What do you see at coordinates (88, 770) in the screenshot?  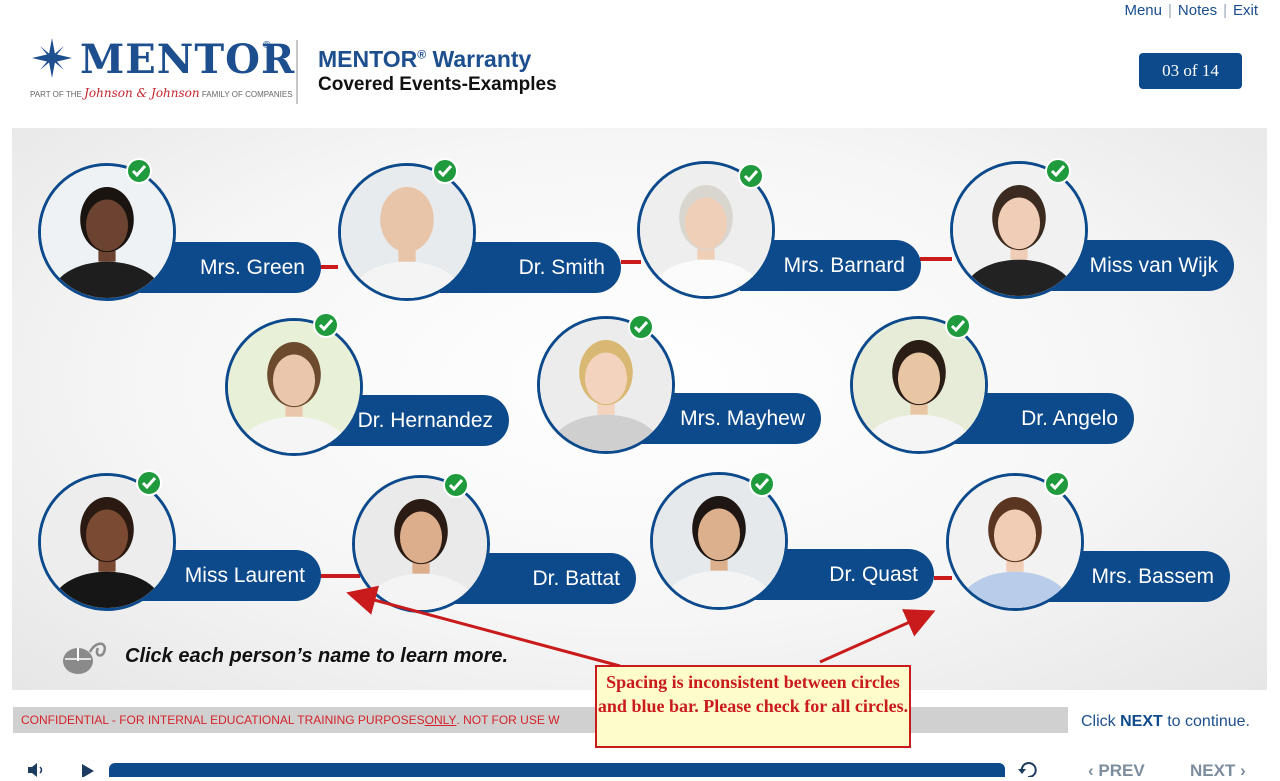 I see `play-icon` at bounding box center [88, 770].